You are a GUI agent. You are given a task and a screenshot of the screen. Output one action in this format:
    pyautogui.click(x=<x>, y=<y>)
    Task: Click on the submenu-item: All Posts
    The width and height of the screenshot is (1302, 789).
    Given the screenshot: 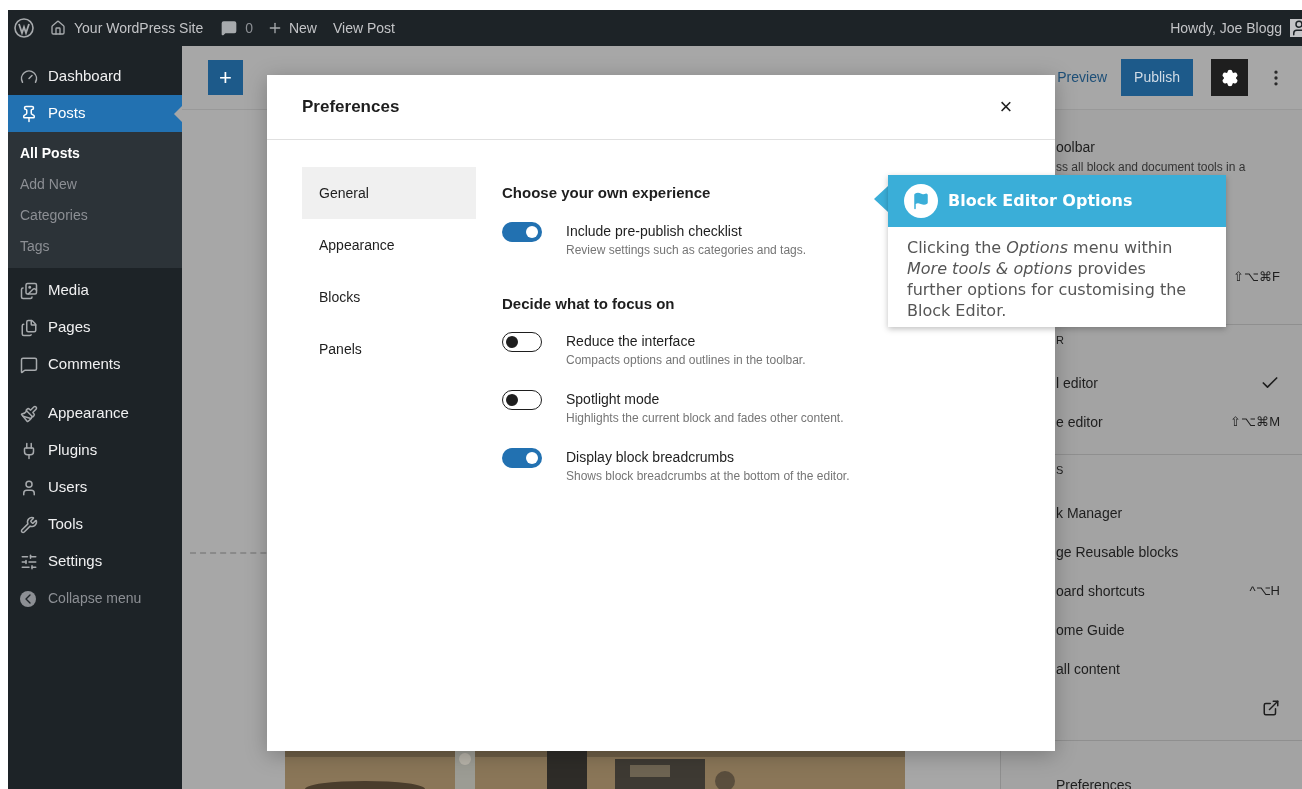 What is the action you would take?
    pyautogui.click(x=95, y=153)
    